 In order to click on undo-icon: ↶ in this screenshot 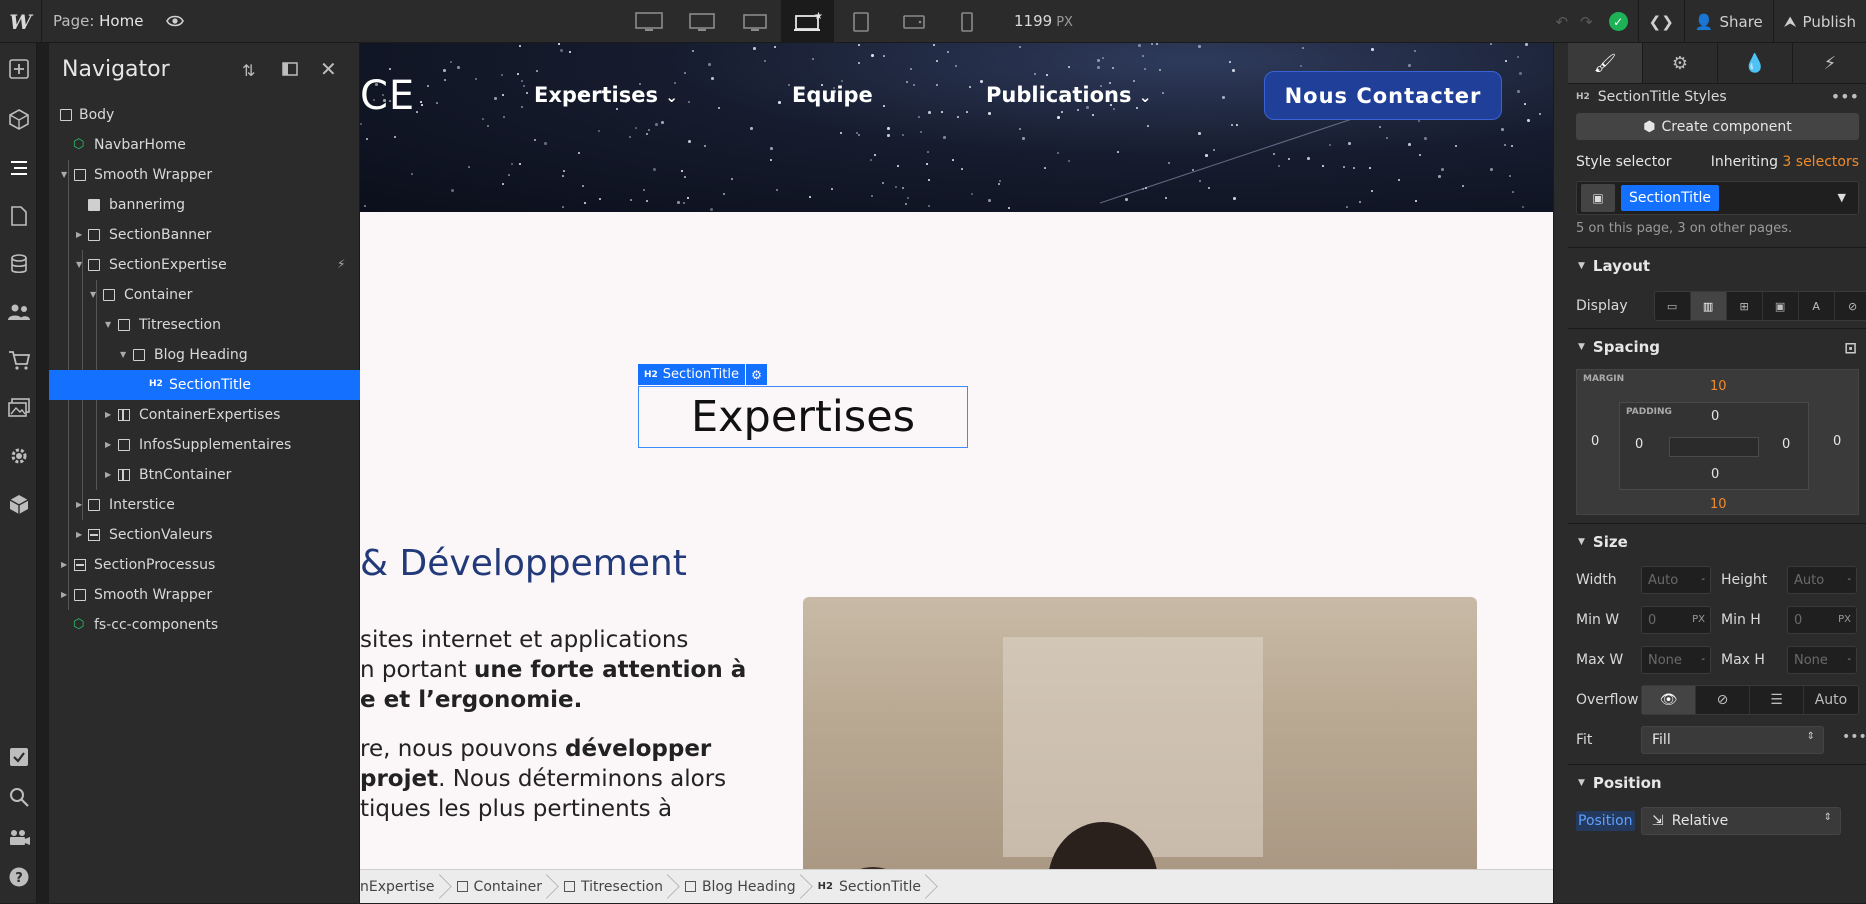, I will do `click(1561, 21)`.